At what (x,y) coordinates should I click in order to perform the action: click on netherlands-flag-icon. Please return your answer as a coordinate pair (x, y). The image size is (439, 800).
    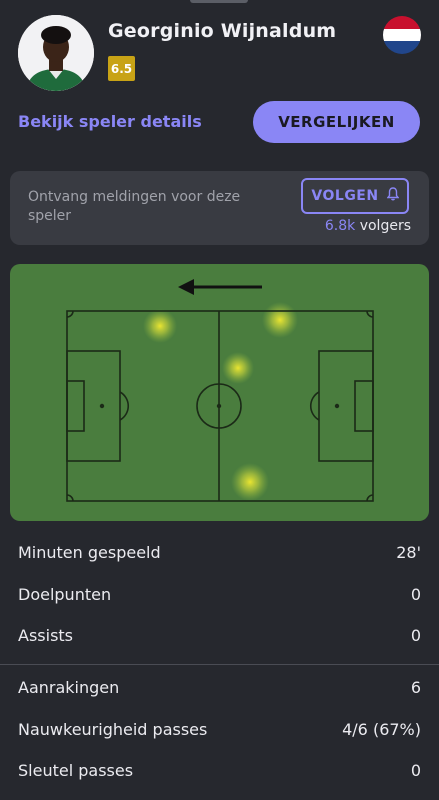
    Looking at the image, I should click on (402, 35).